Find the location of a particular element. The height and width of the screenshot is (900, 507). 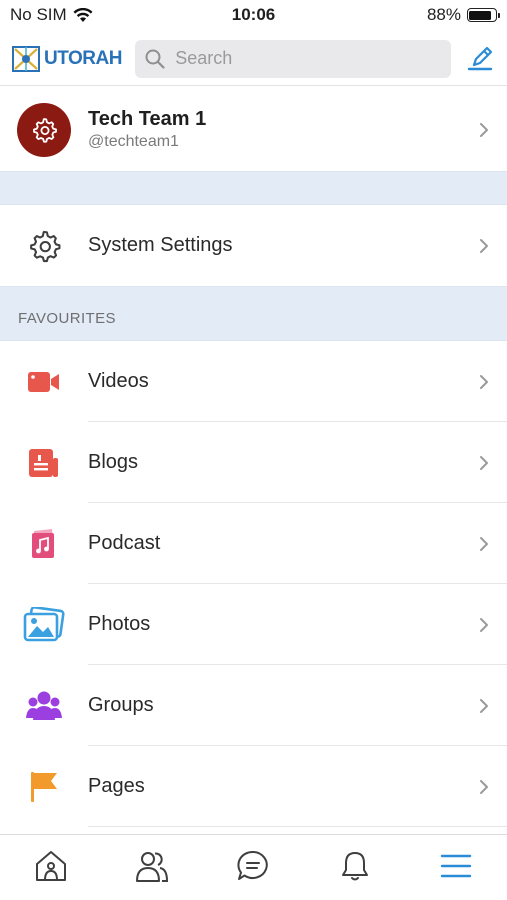

favourite-item-groups: Groups is located at coordinates (253, 705).